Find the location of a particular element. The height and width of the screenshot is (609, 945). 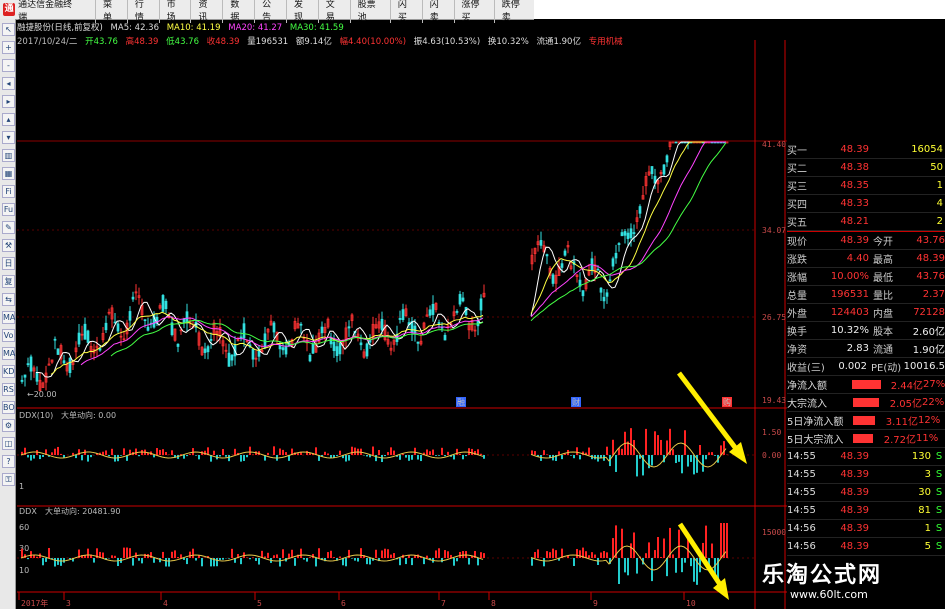

ma20-value: MA20: 41.27 is located at coordinates (255, 28).